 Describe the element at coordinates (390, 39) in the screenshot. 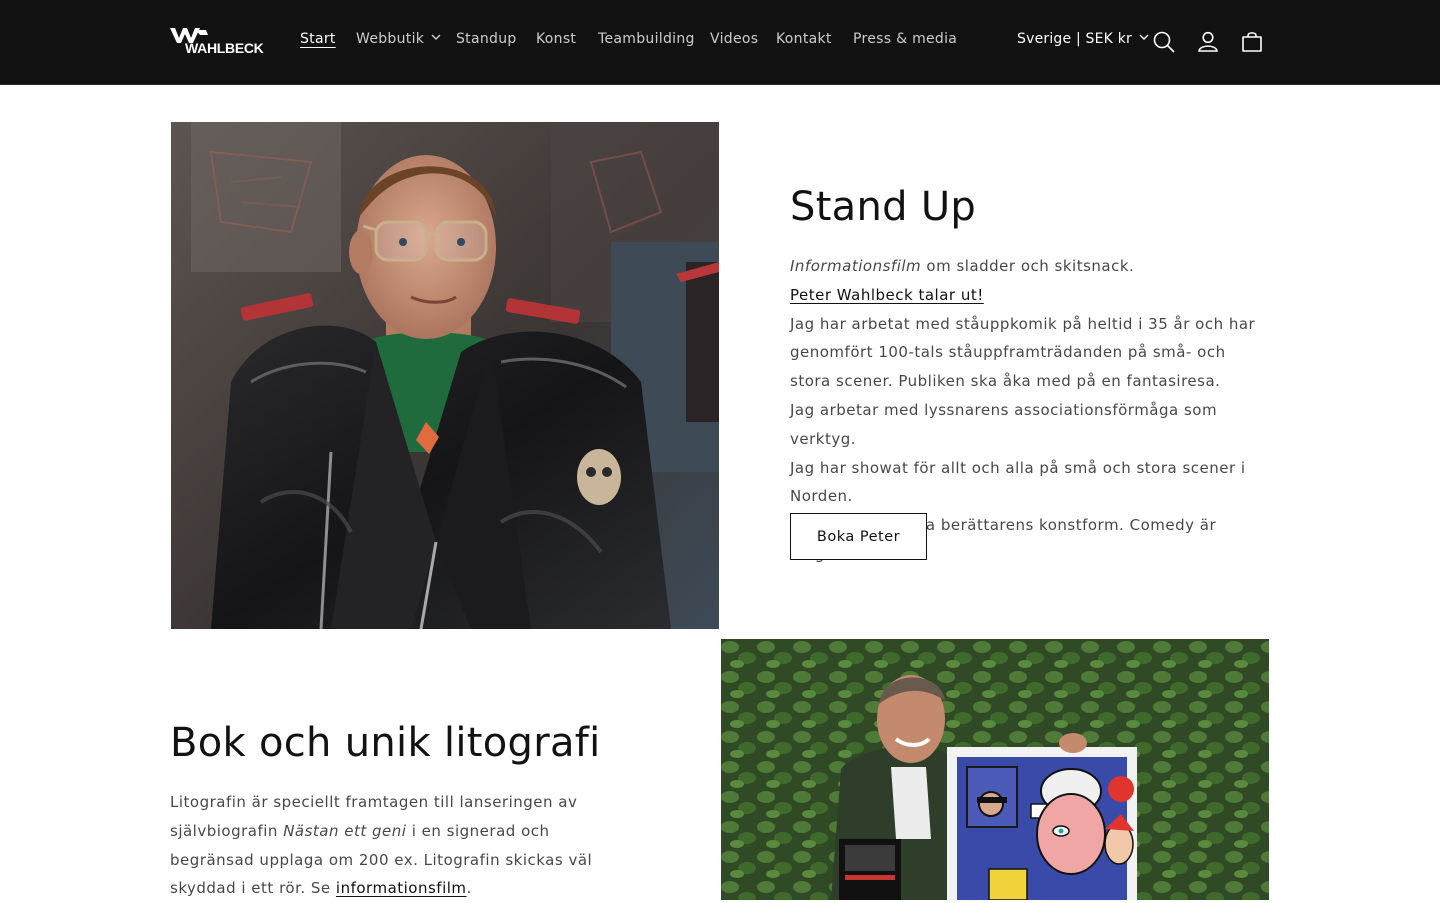

I see `nav-webbutik-label: Webbutik` at that location.